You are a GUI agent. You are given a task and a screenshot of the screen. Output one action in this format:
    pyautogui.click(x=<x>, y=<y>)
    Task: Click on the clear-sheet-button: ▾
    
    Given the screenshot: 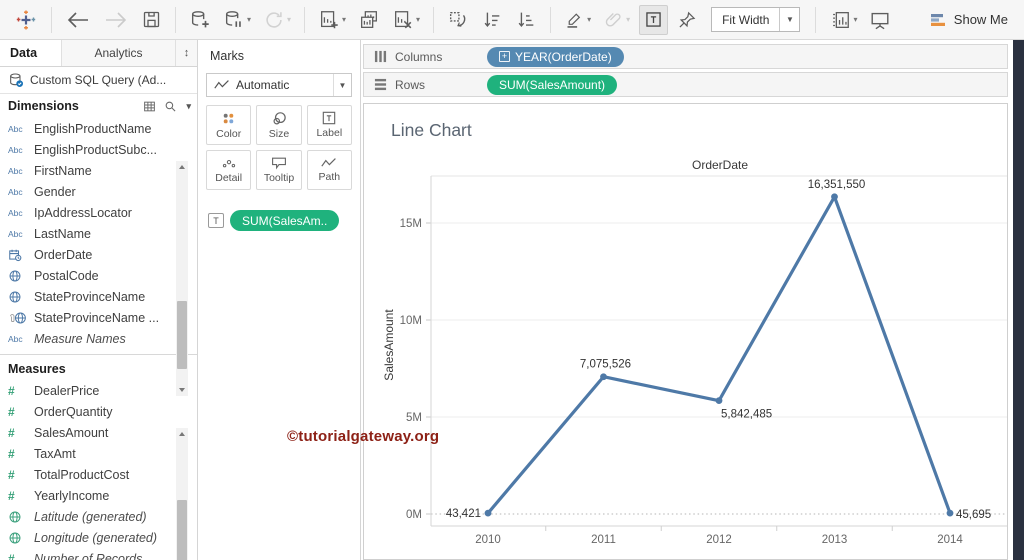 What is the action you would take?
    pyautogui.click(x=406, y=20)
    